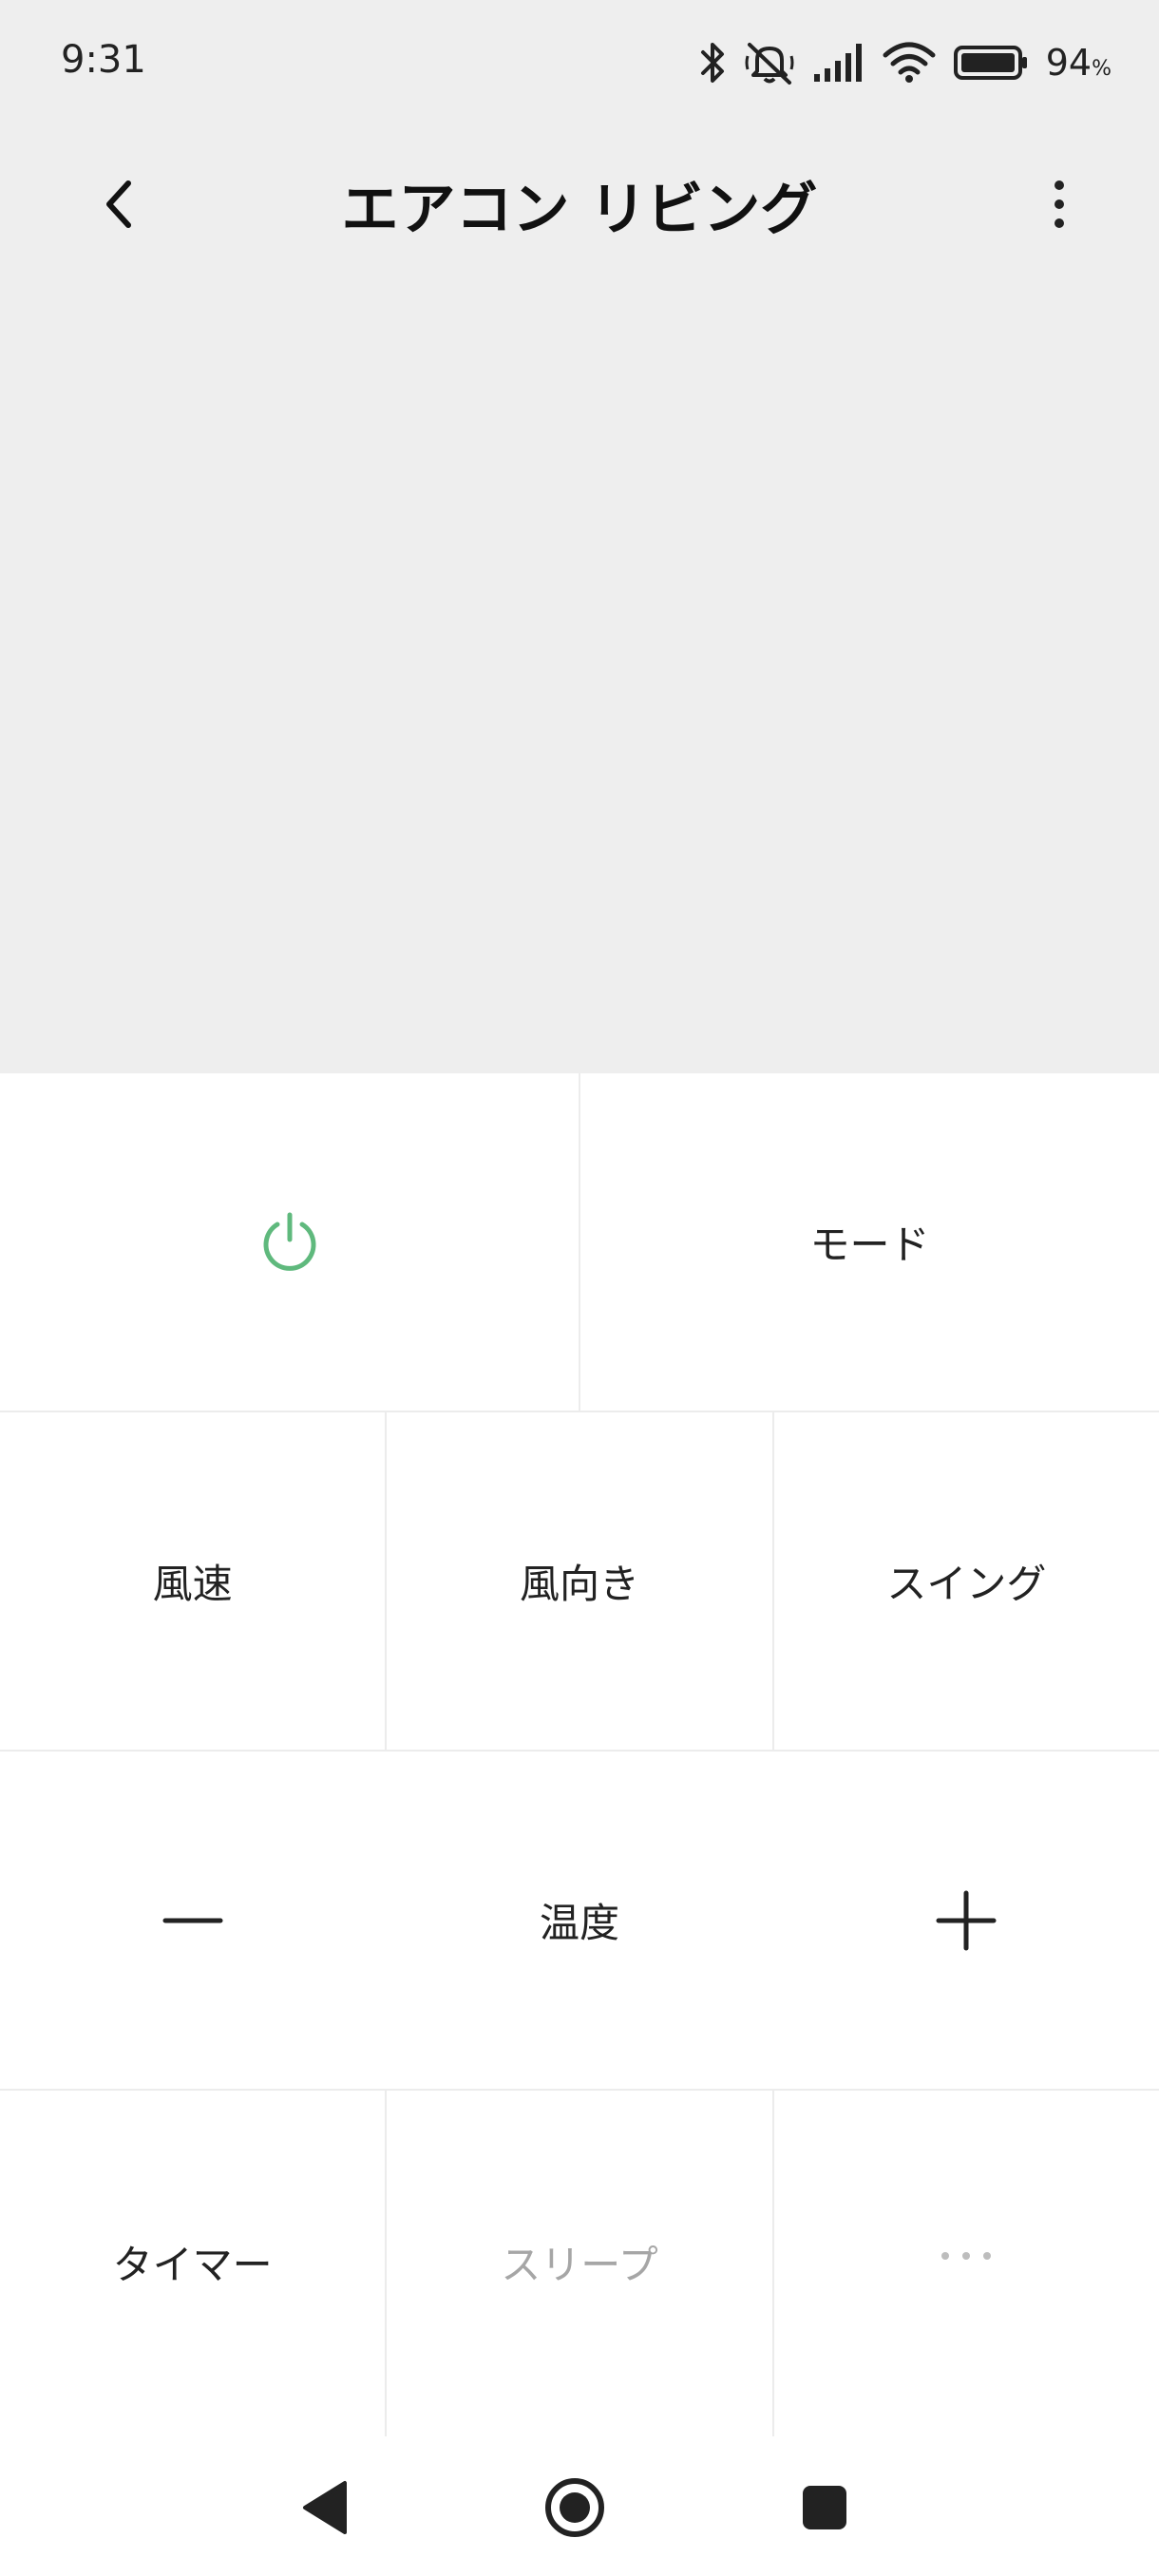  I want to click on temperature-label: 温度, so click(580, 1923).